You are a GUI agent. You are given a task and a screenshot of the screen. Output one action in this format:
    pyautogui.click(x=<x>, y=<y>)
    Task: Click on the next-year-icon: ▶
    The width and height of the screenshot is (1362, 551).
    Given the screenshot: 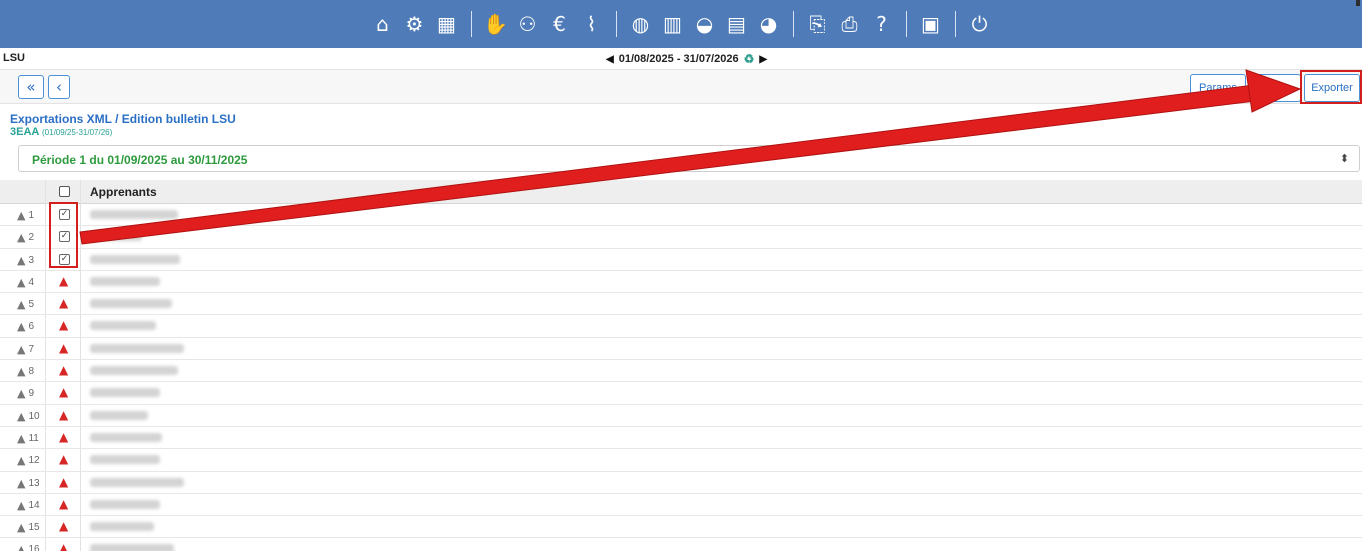 What is the action you would take?
    pyautogui.click(x=763, y=59)
    